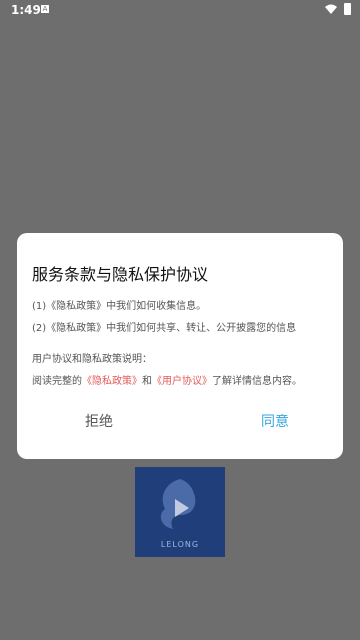 This screenshot has height=640, width=360. What do you see at coordinates (164, 328) in the screenshot?
I see `dialog-line-share: (2)《隐私政策》中我们如何共享、转让、公开披露您的信息` at bounding box center [164, 328].